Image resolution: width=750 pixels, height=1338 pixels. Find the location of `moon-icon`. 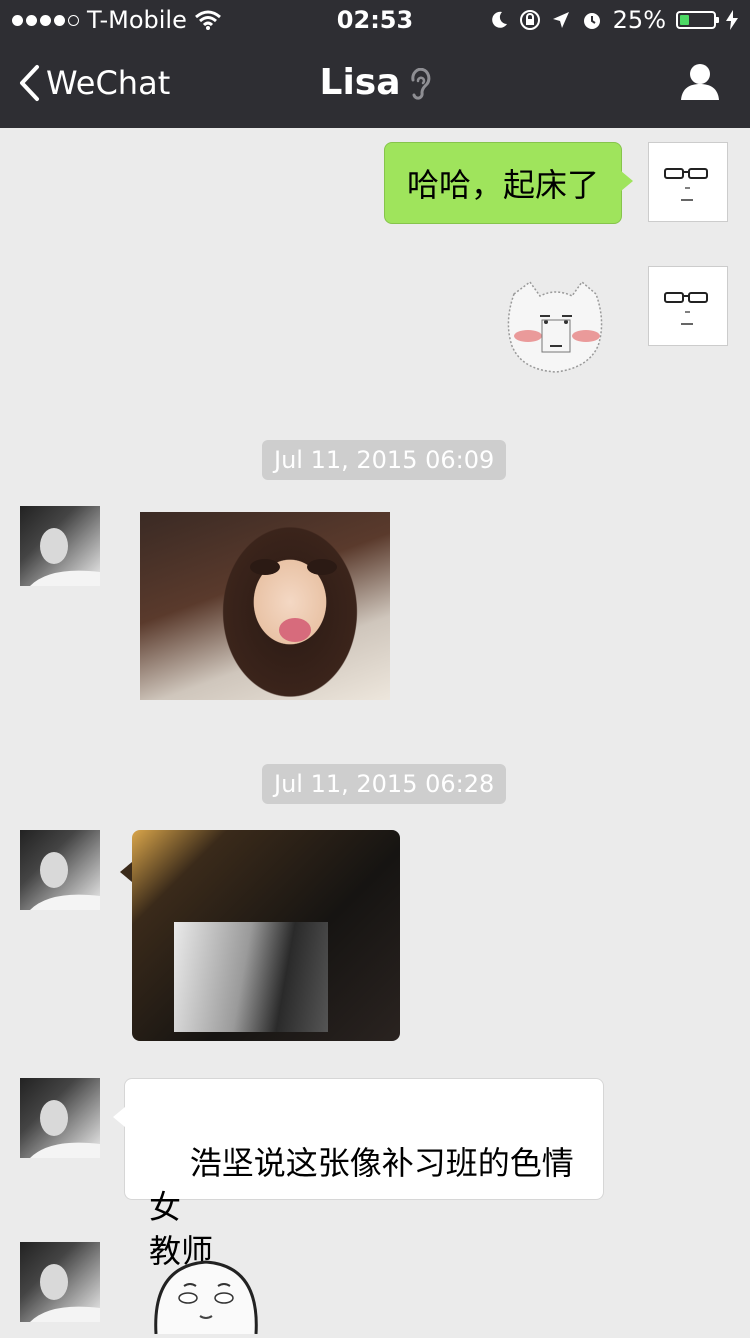

moon-icon is located at coordinates (499, 19).